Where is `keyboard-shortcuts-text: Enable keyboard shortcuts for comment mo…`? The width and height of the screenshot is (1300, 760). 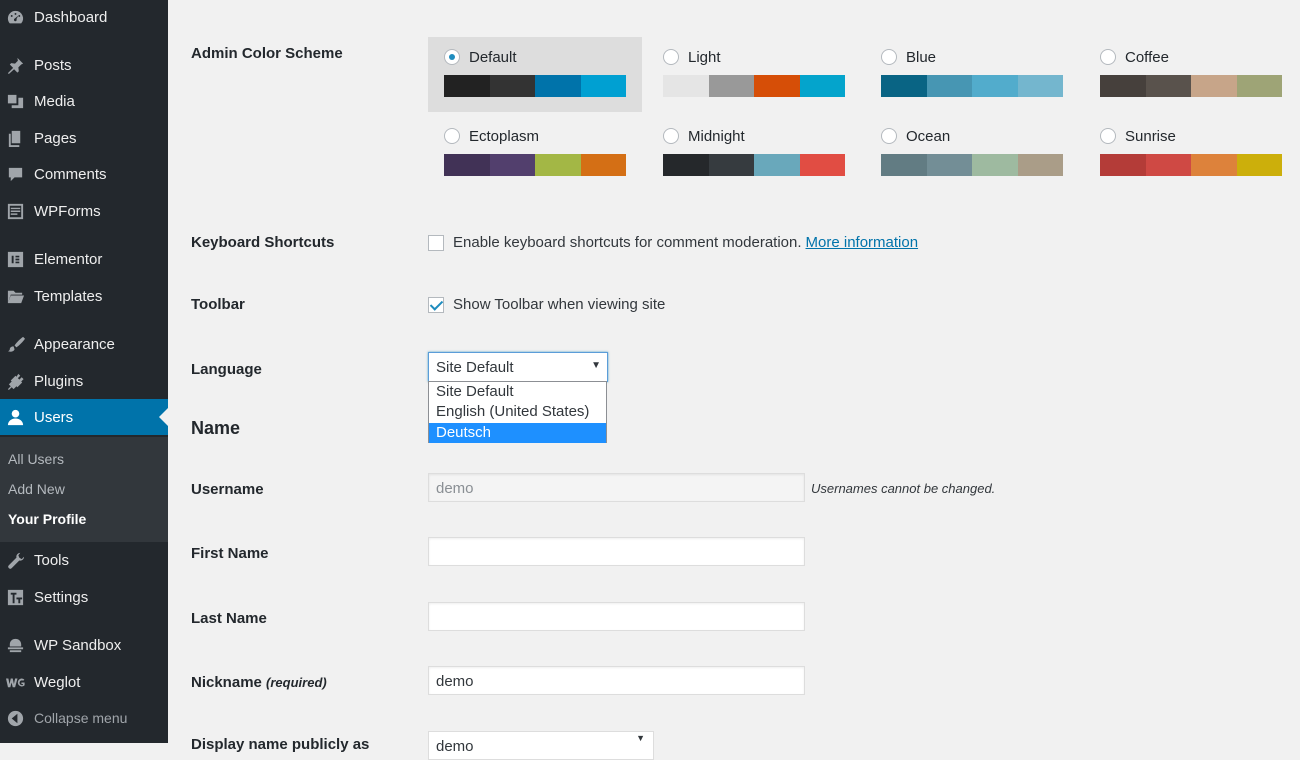 keyboard-shortcuts-text: Enable keyboard shortcuts for comment mo… is located at coordinates (627, 242).